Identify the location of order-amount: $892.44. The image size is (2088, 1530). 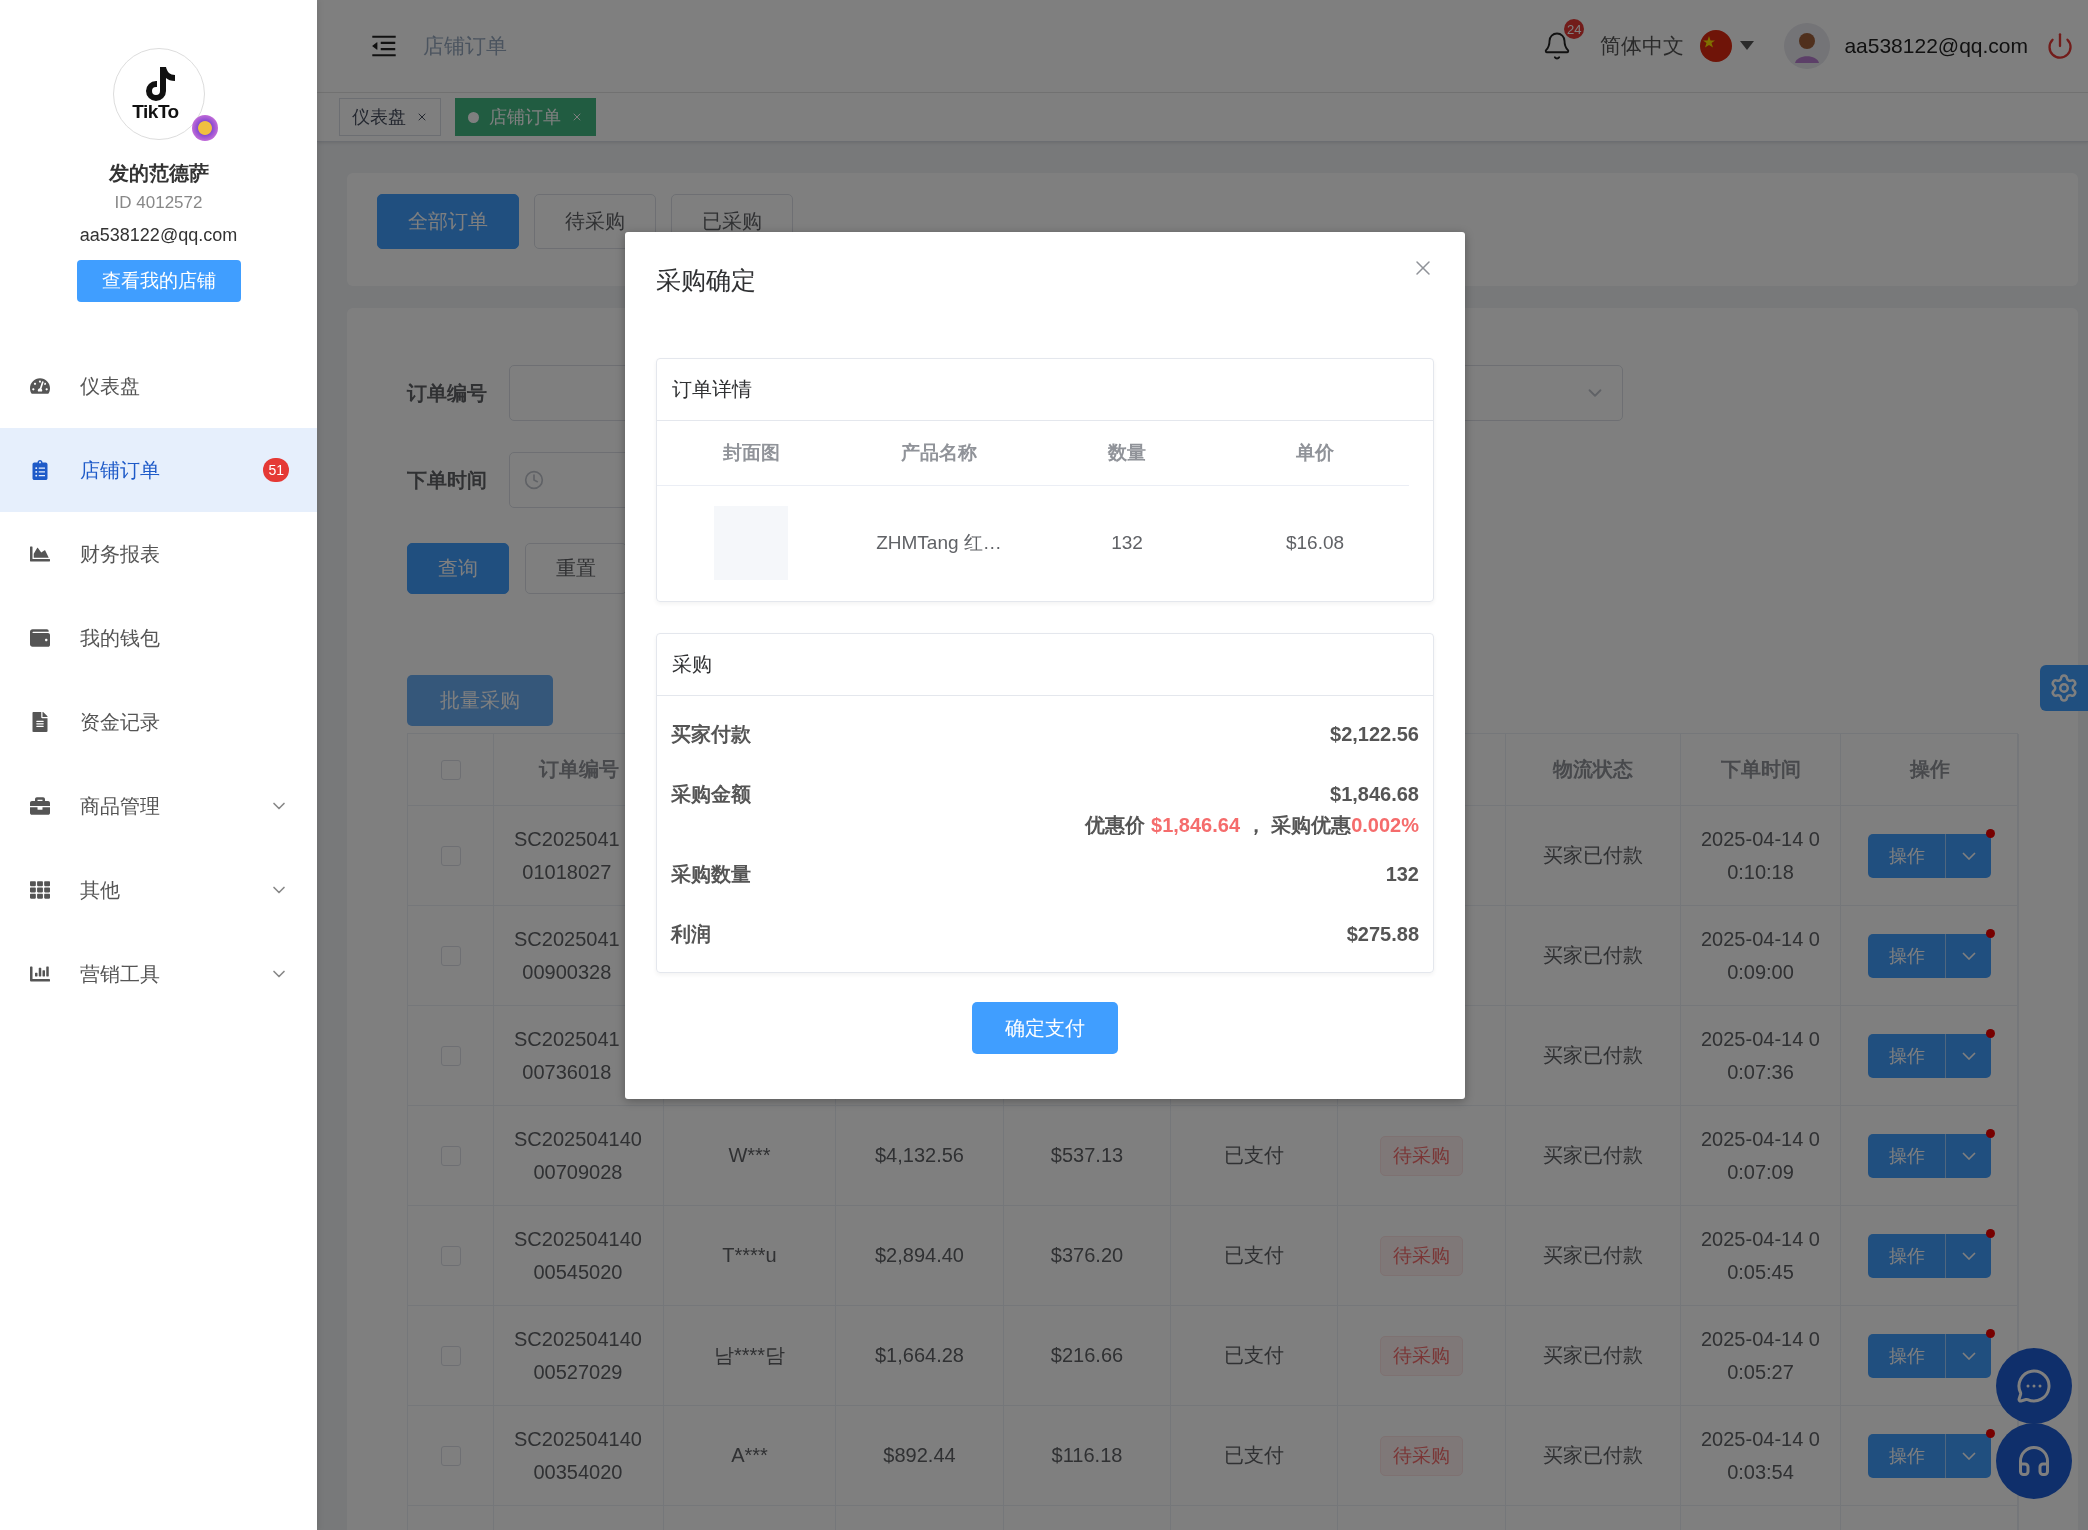
(919, 1455).